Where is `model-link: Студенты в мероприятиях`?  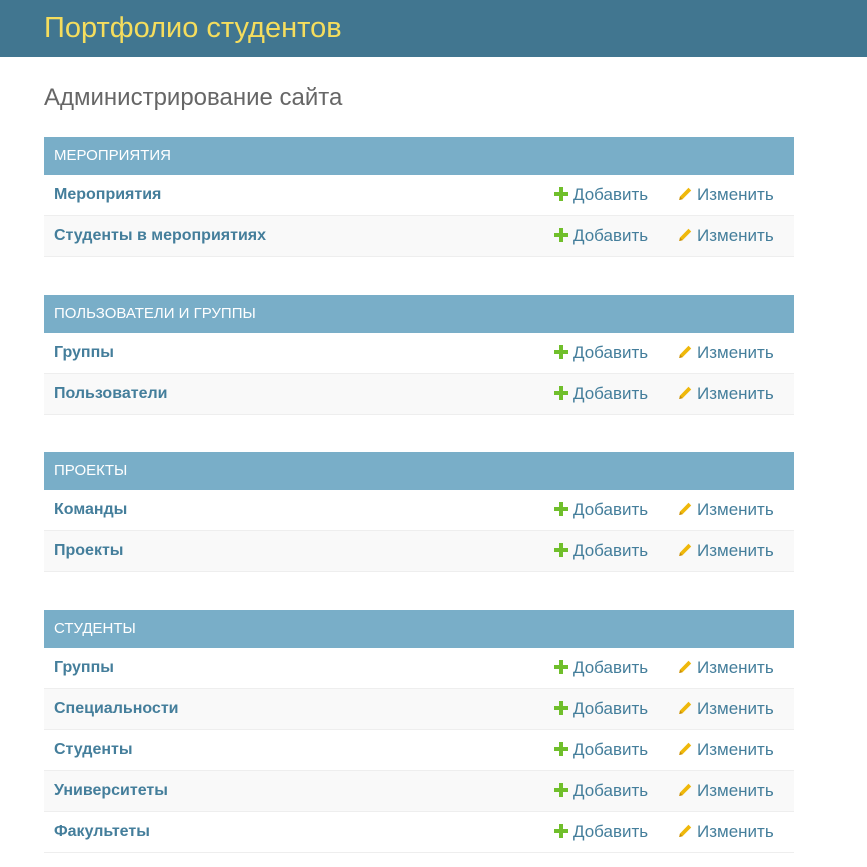
model-link: Студенты в мероприятиях is located at coordinates (160, 236).